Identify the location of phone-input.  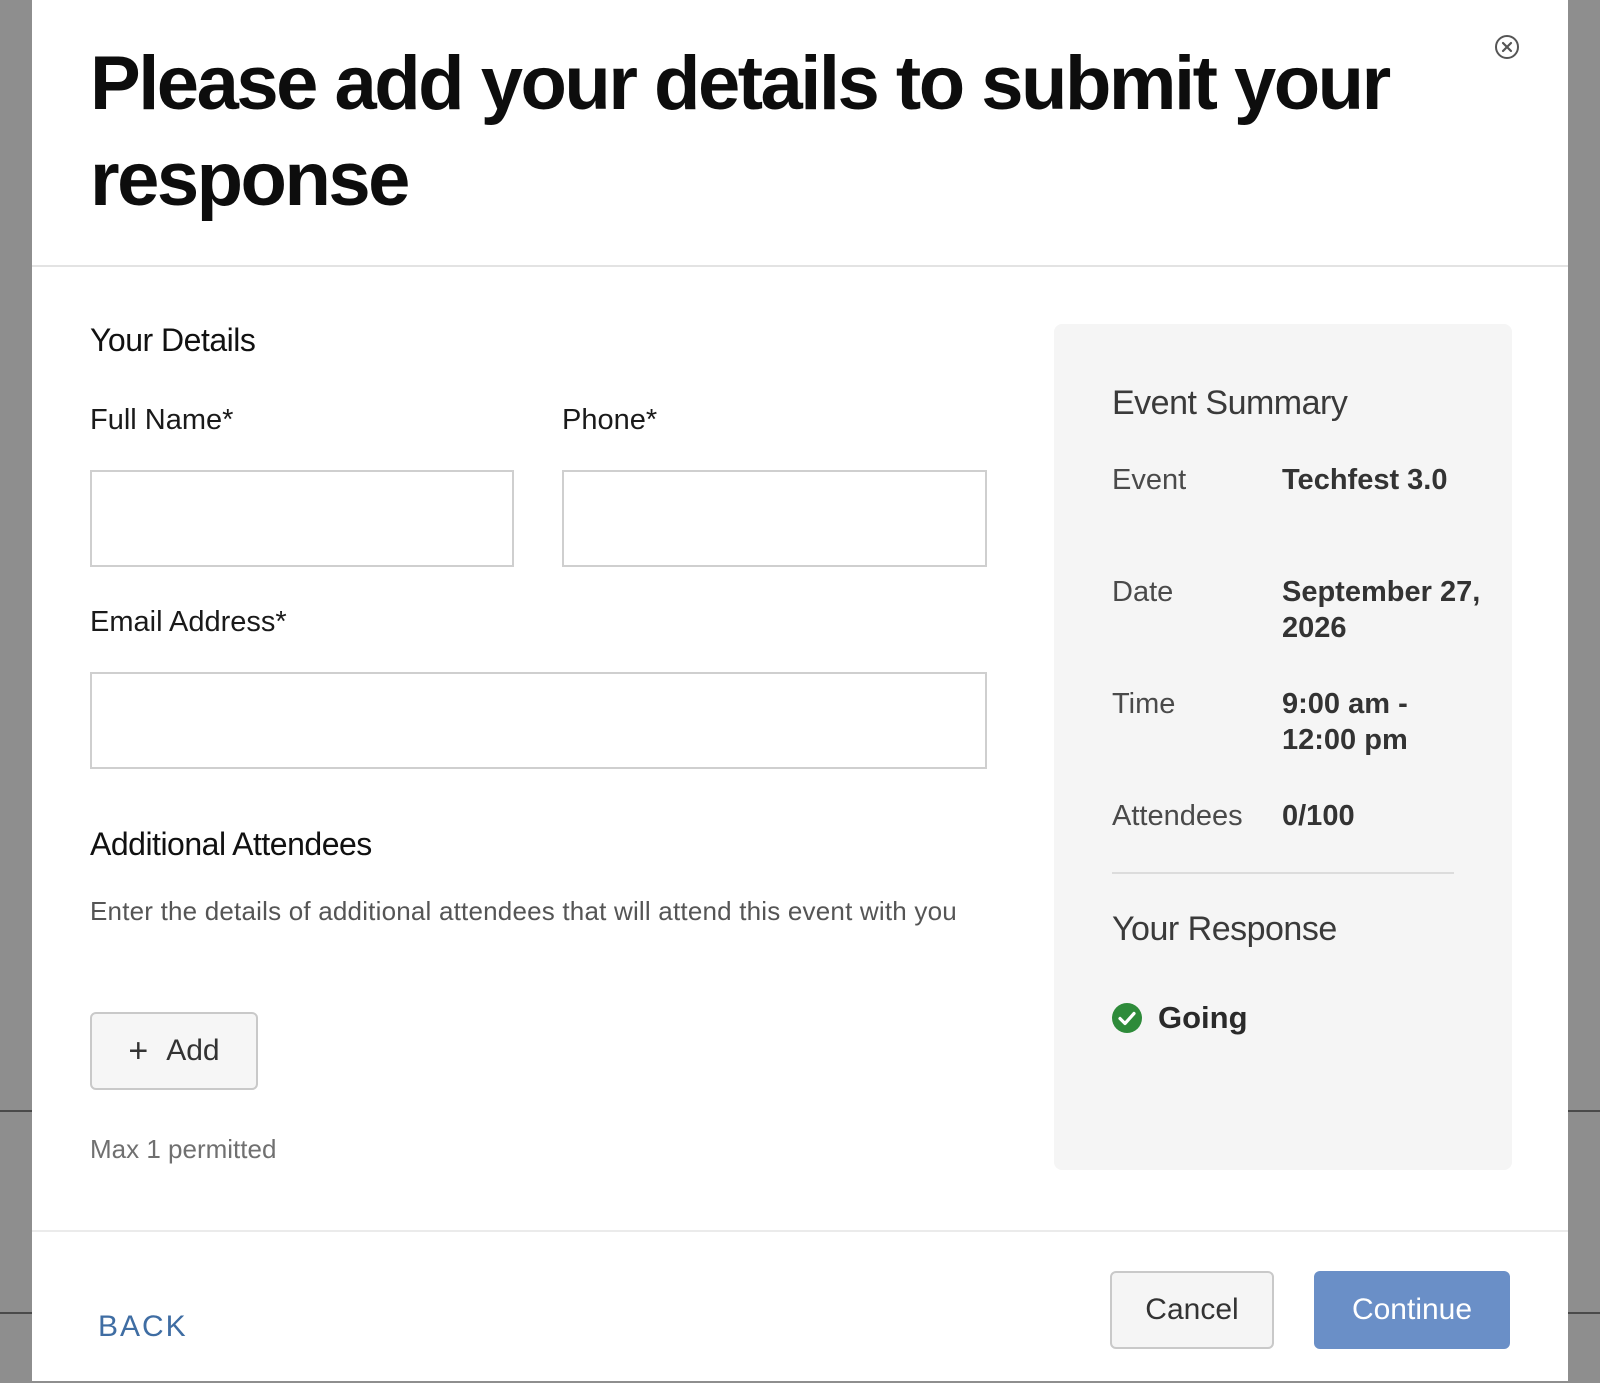
(774, 518).